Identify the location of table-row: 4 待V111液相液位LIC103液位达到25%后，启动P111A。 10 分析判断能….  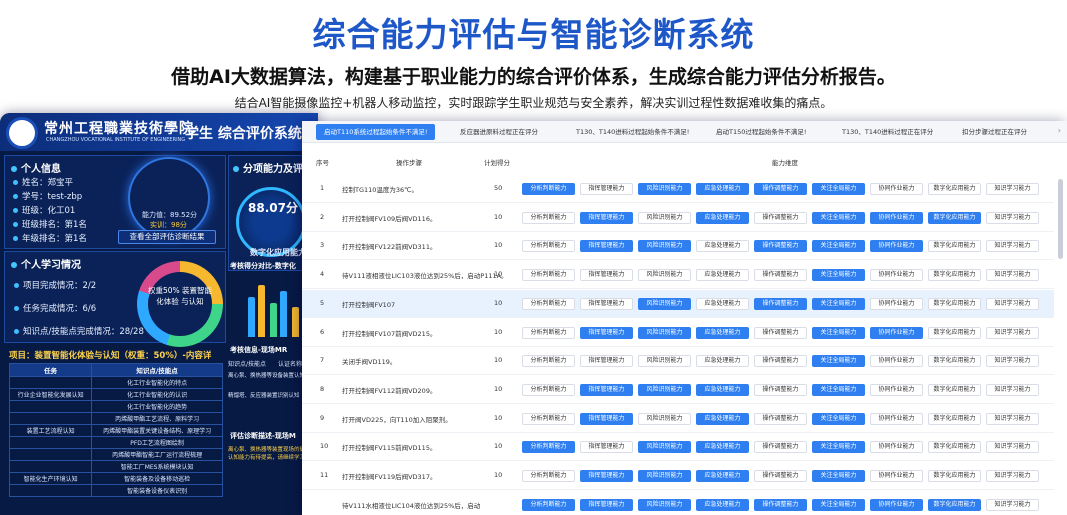
(678, 275).